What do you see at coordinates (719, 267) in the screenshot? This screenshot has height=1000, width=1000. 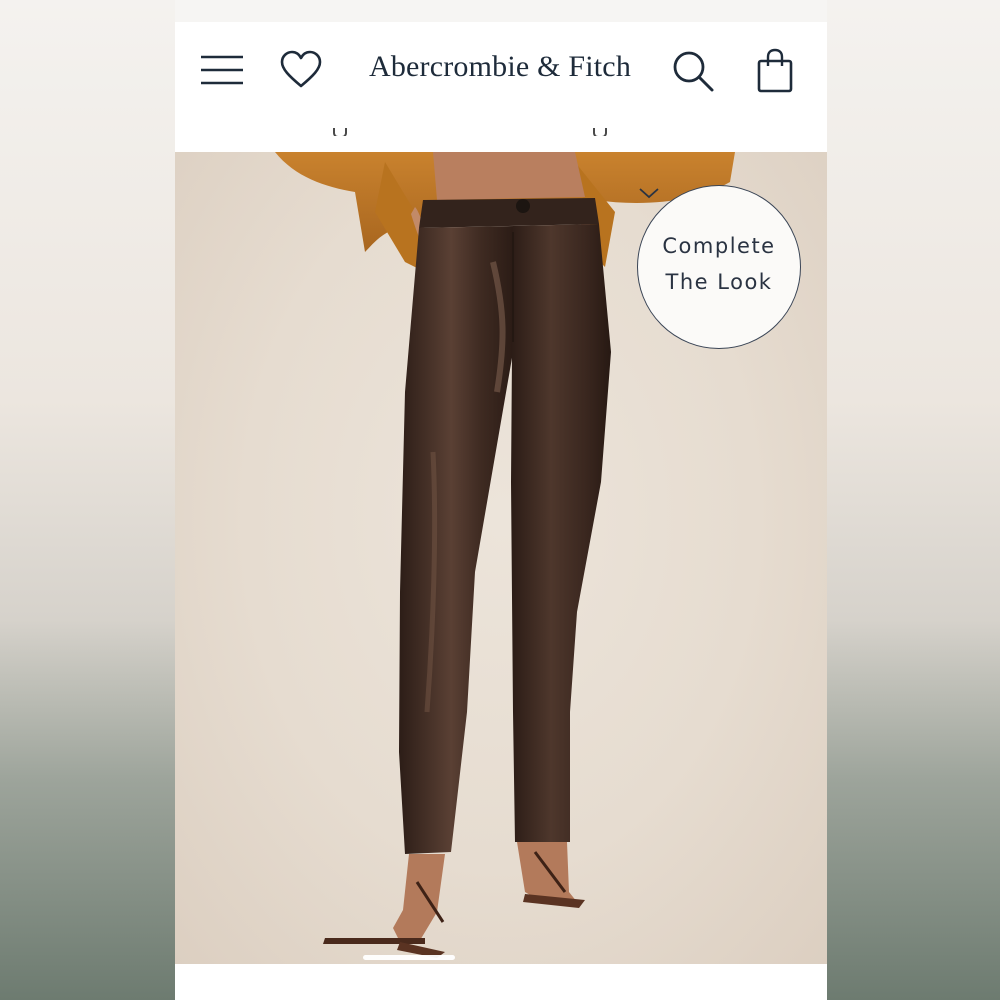 I see `complete-the-look-button: Complete The Look` at bounding box center [719, 267].